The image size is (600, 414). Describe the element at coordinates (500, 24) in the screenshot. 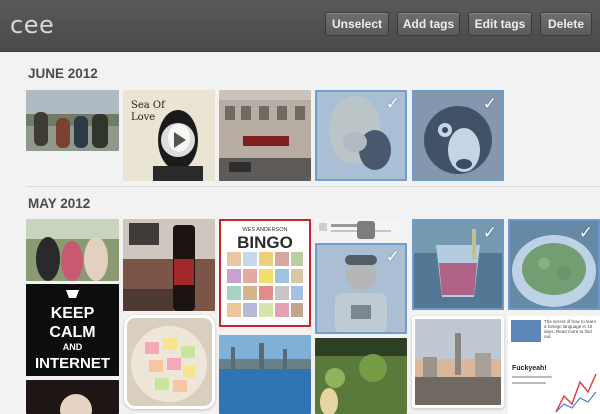

I see `edit-tags-button: Edit tags` at that location.